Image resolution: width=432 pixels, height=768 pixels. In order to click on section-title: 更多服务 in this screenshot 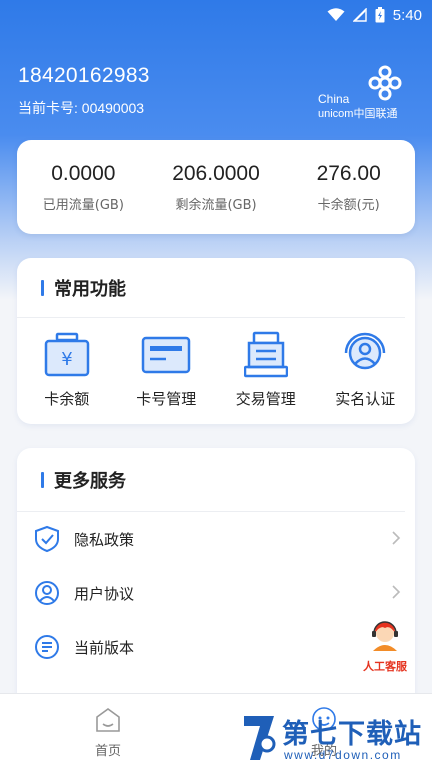, I will do `click(211, 480)`.